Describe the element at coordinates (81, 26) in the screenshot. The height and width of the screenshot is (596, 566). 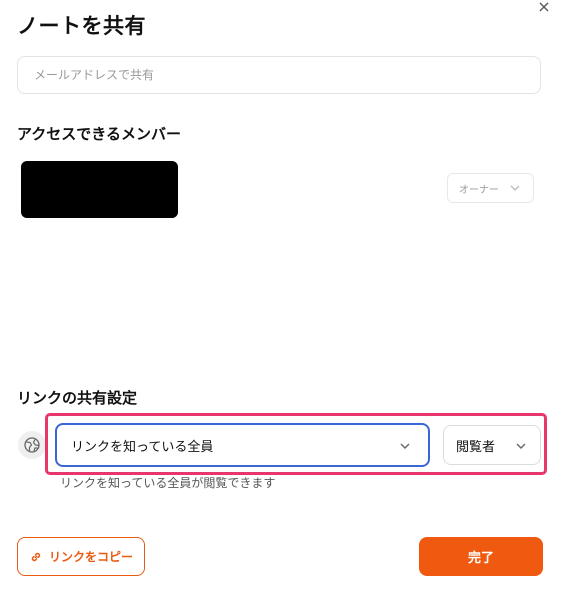
I see `dialog-title: ノートを共有` at that location.